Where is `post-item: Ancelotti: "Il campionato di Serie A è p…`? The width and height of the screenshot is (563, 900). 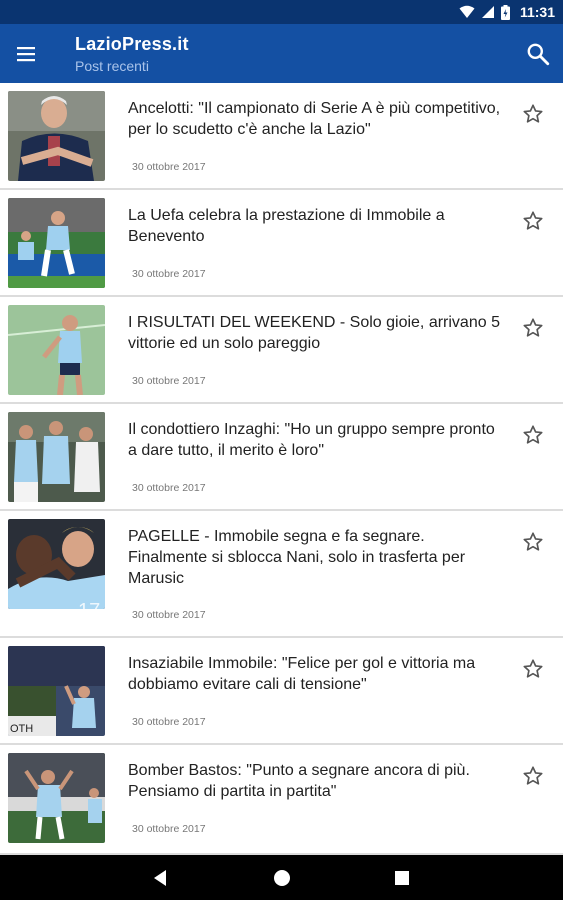 post-item: Ancelotti: "Il campionato di Serie A è p… is located at coordinates (281, 136).